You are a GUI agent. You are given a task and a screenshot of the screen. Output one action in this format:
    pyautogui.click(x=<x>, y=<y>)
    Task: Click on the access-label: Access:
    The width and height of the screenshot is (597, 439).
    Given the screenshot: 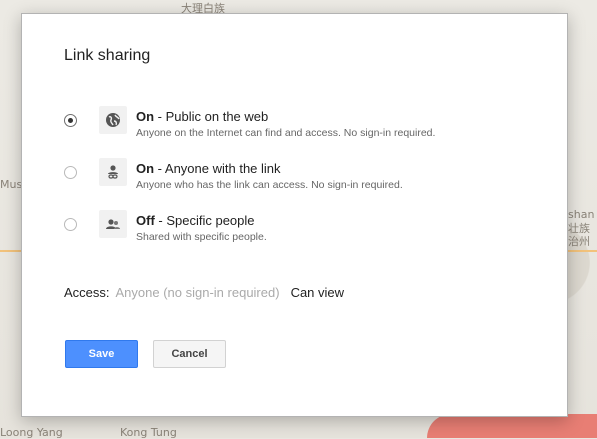 What is the action you would take?
    pyautogui.click(x=87, y=292)
    